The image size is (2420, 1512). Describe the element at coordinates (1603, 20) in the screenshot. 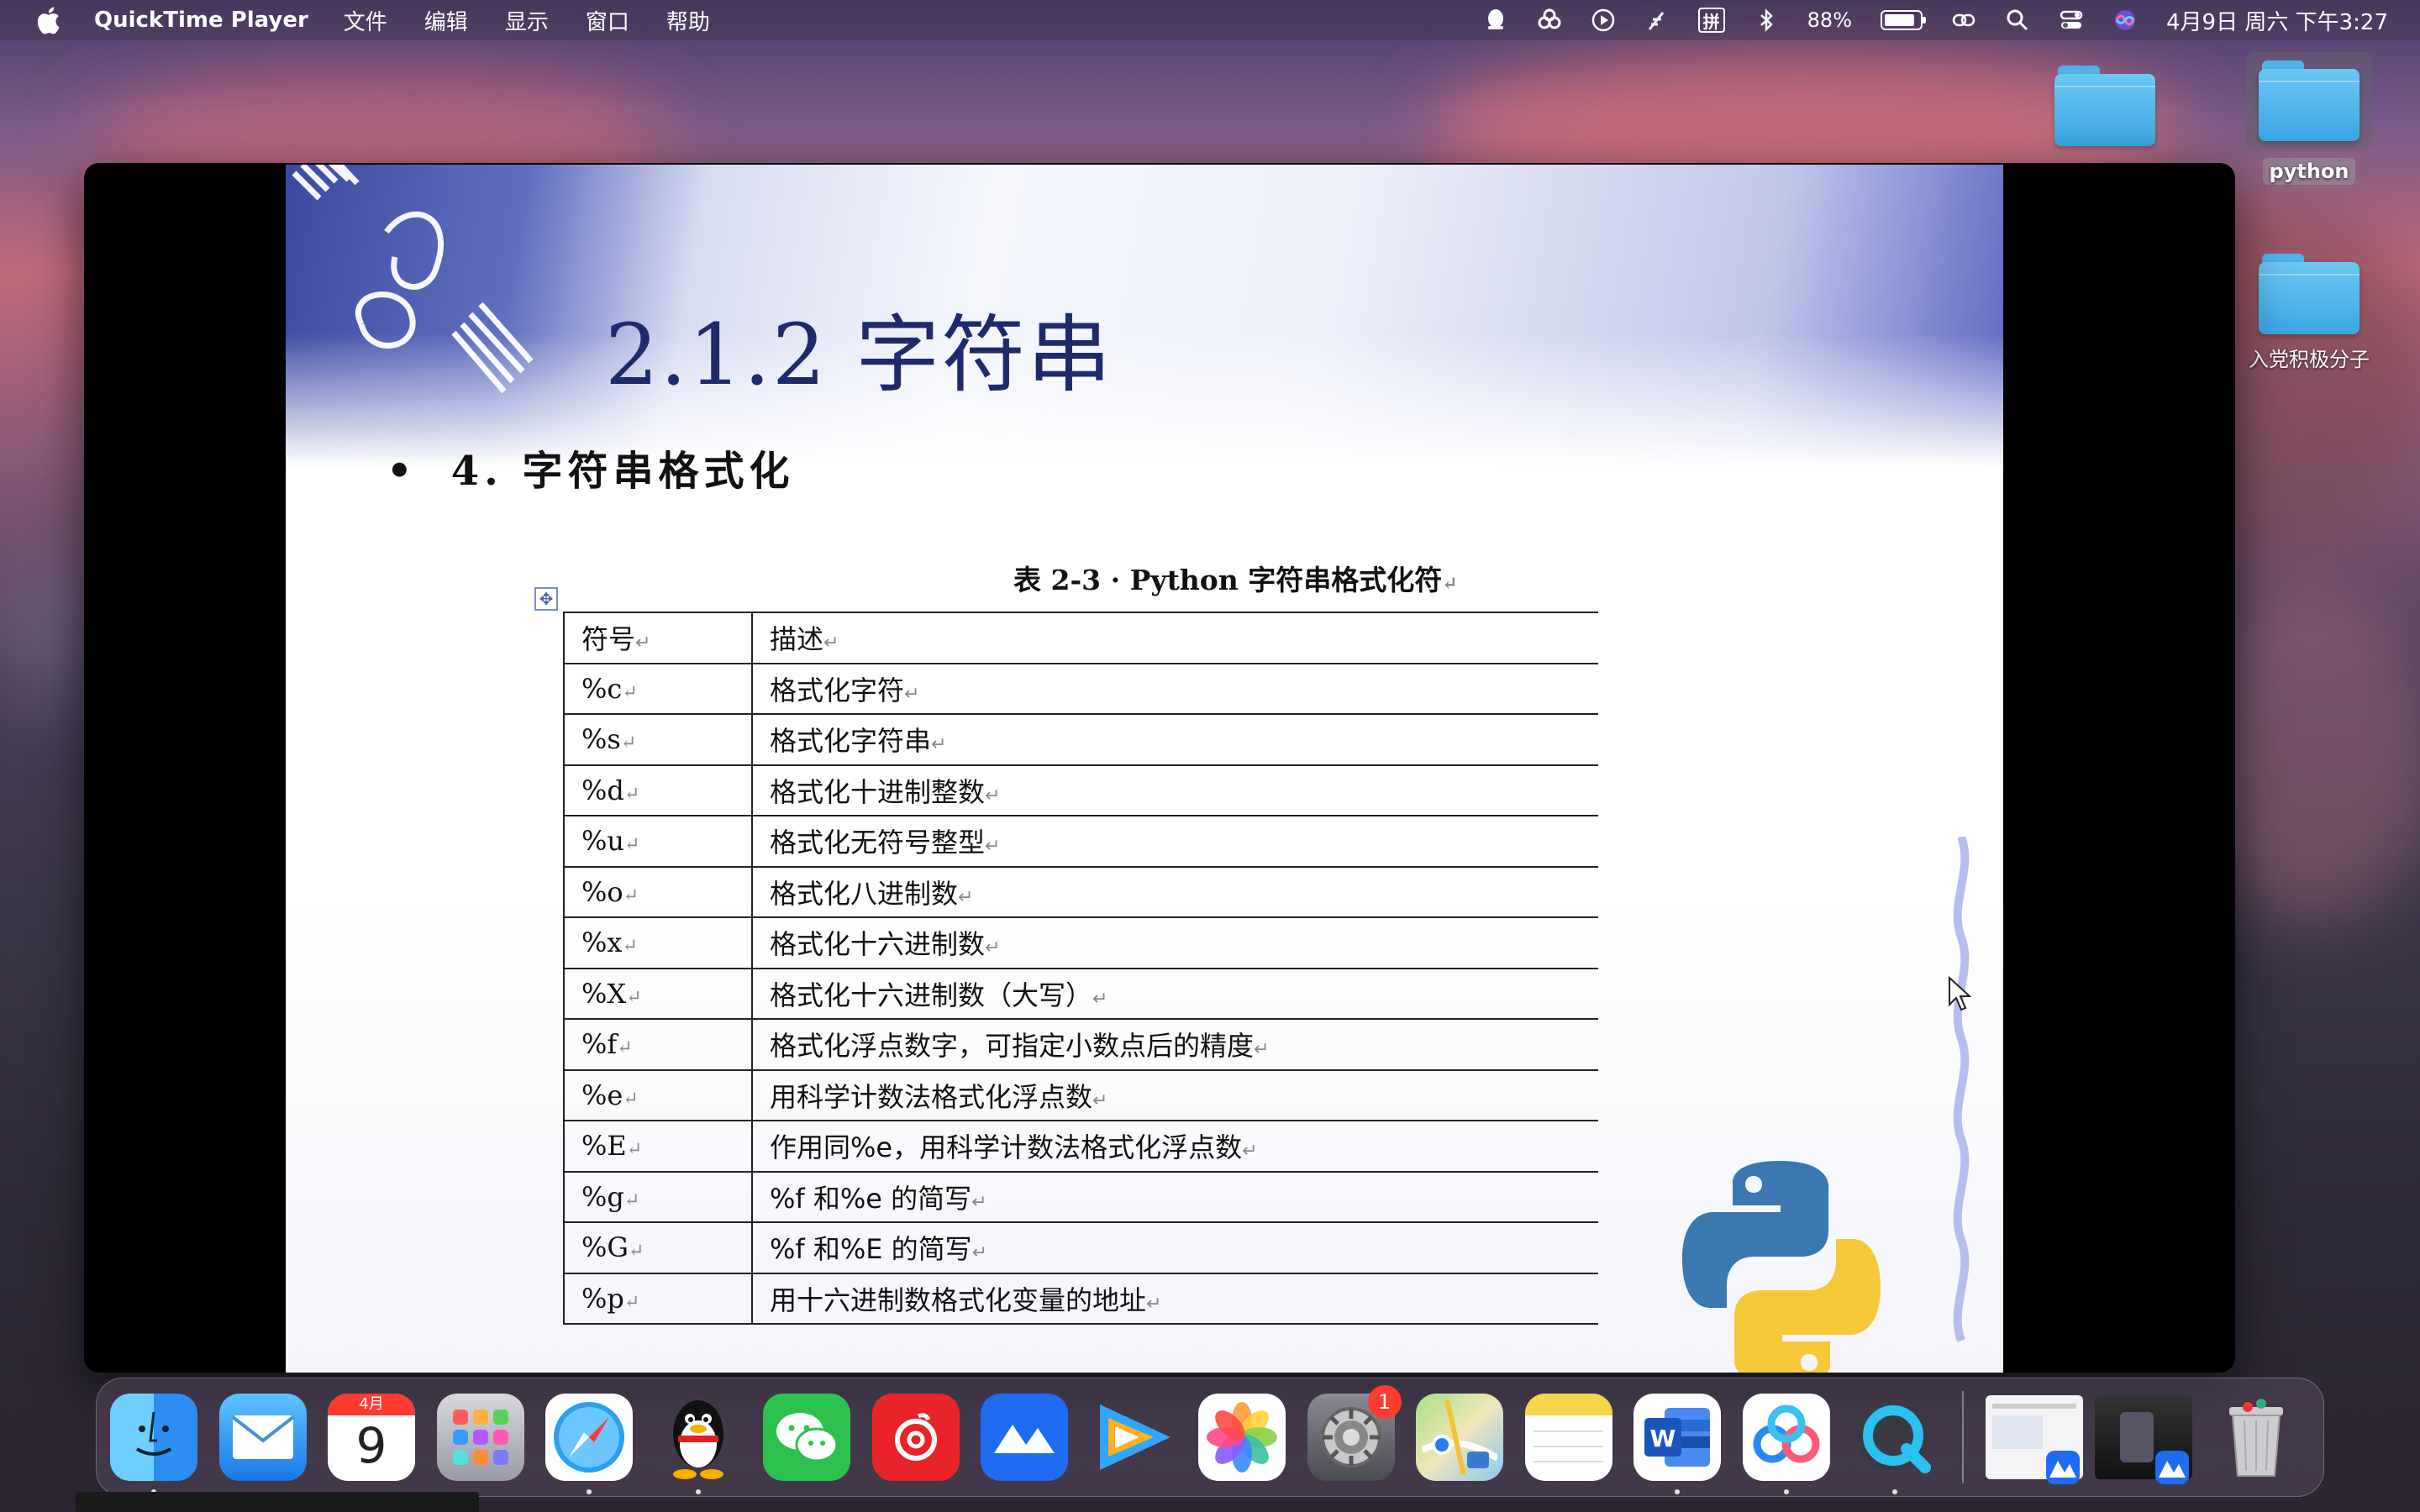

I see `play-status-icon` at that location.